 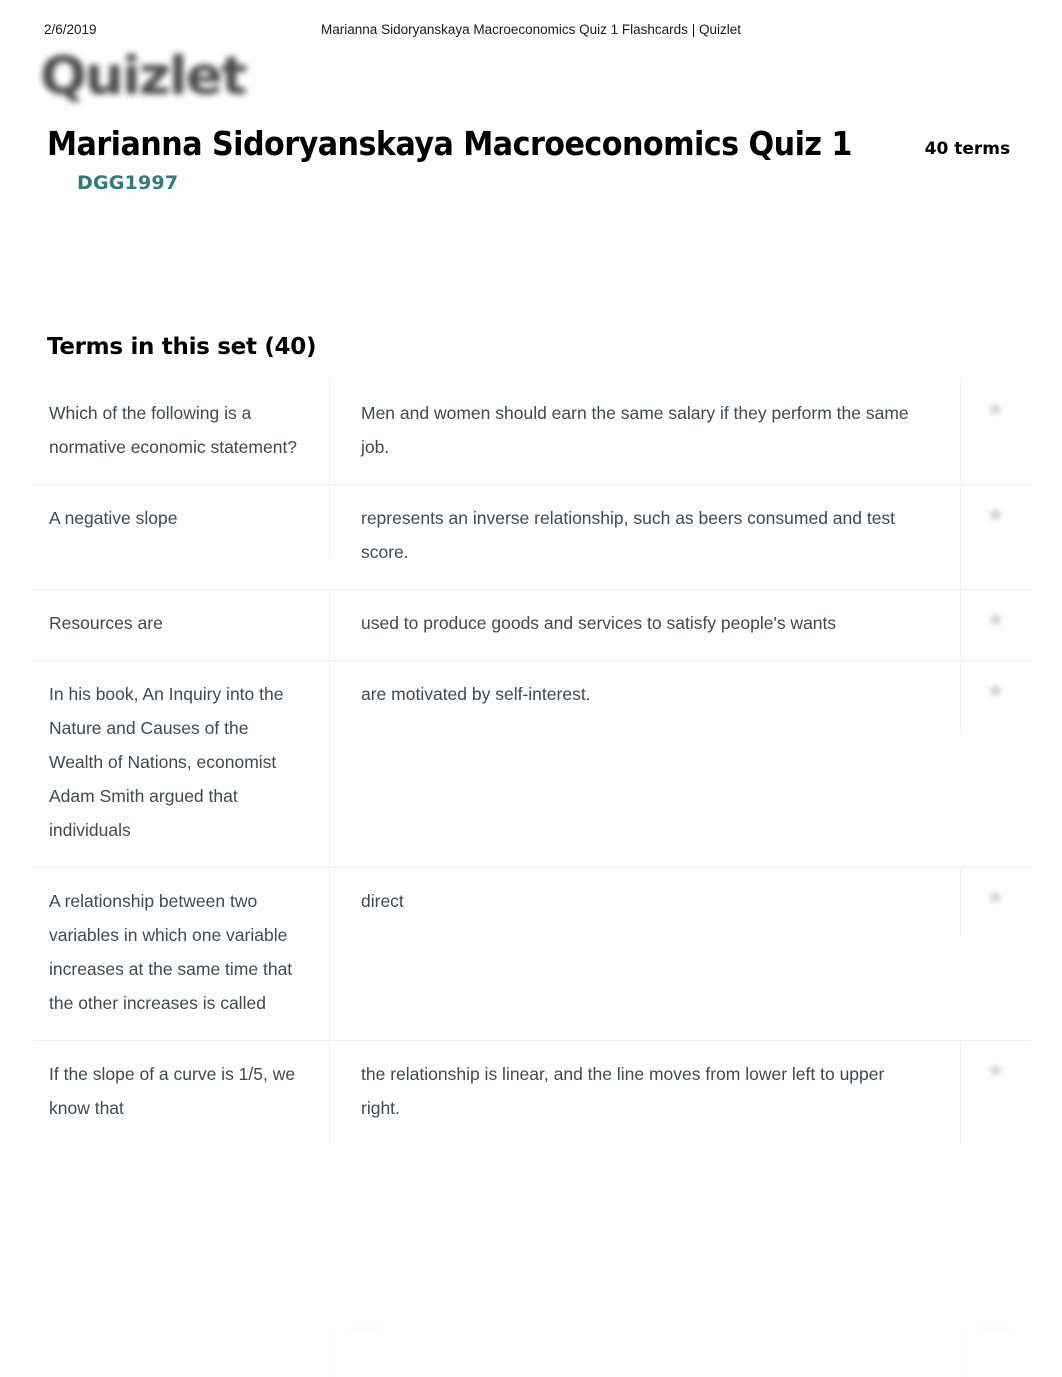 I want to click on definition-text: are motivated by self-interest., so click(x=645, y=696).